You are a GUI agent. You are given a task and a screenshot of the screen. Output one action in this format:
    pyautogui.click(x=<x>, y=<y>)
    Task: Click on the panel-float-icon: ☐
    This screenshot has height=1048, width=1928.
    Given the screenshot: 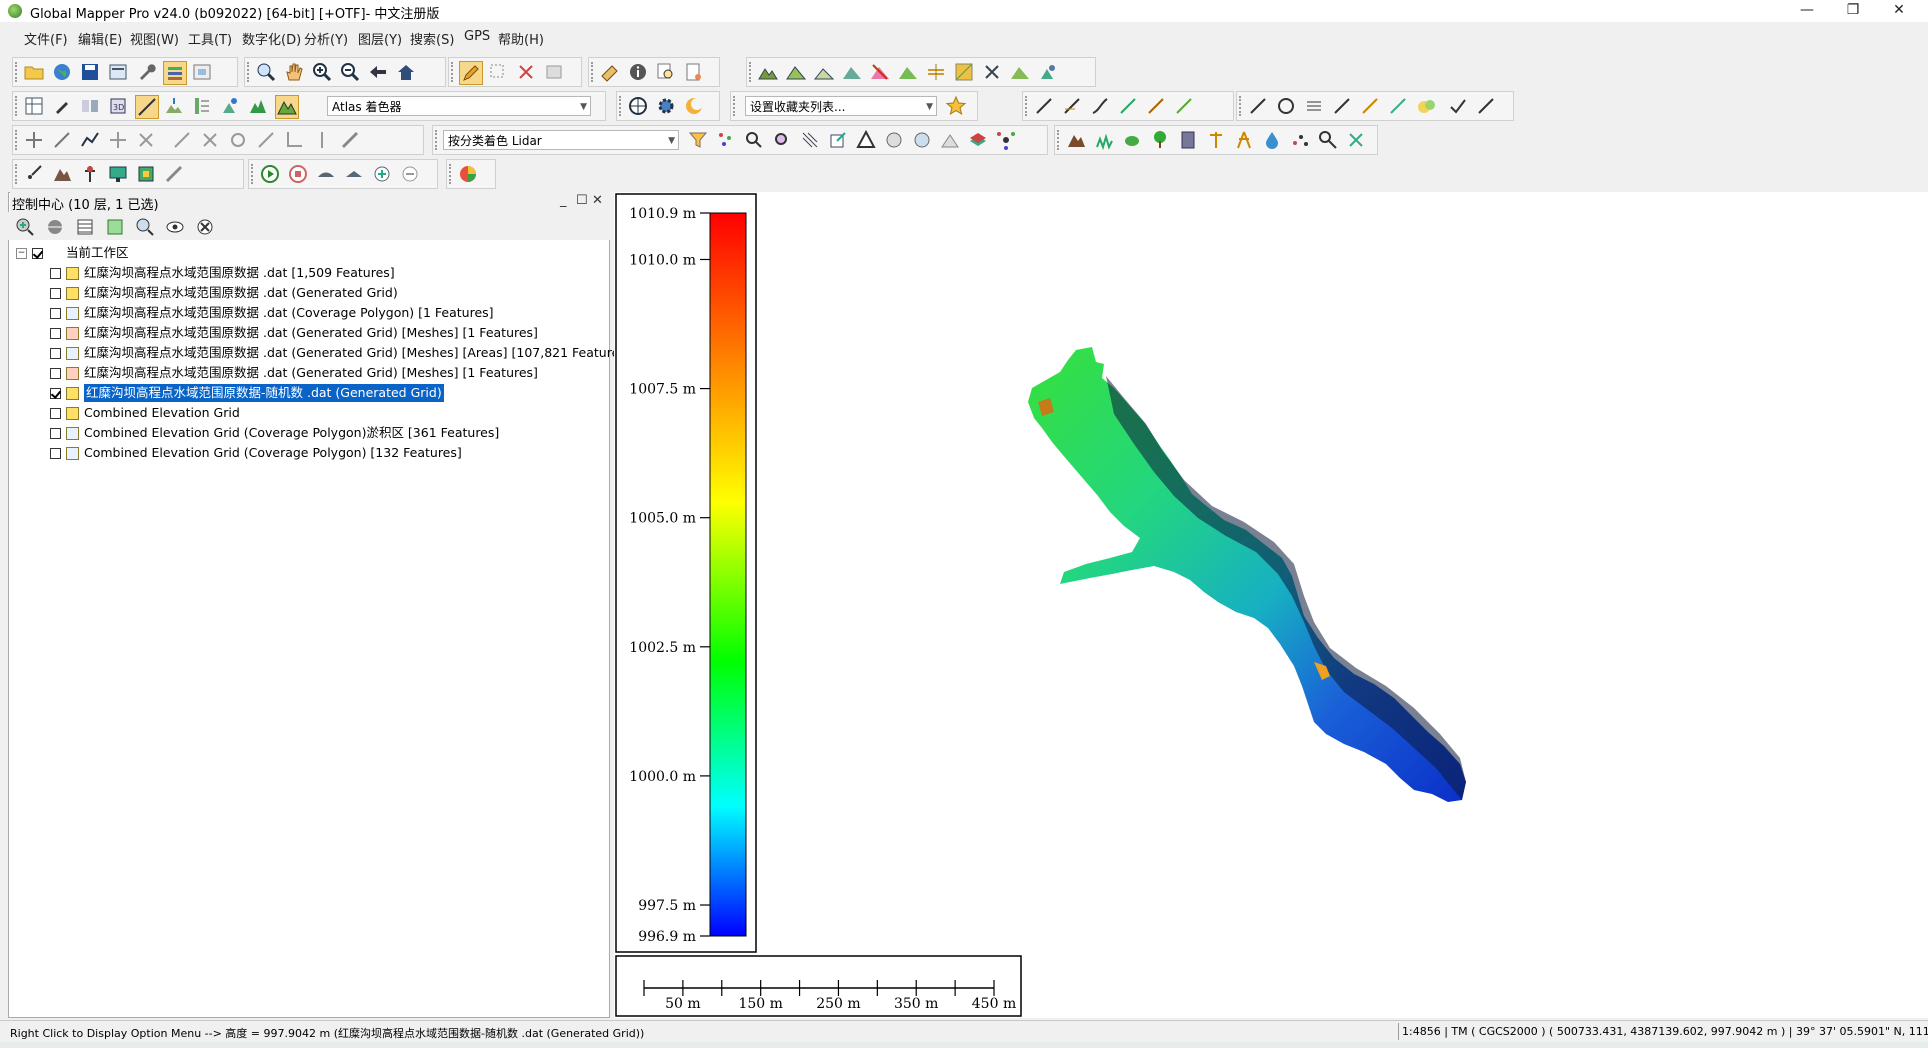 What is the action you would take?
    pyautogui.click(x=582, y=200)
    